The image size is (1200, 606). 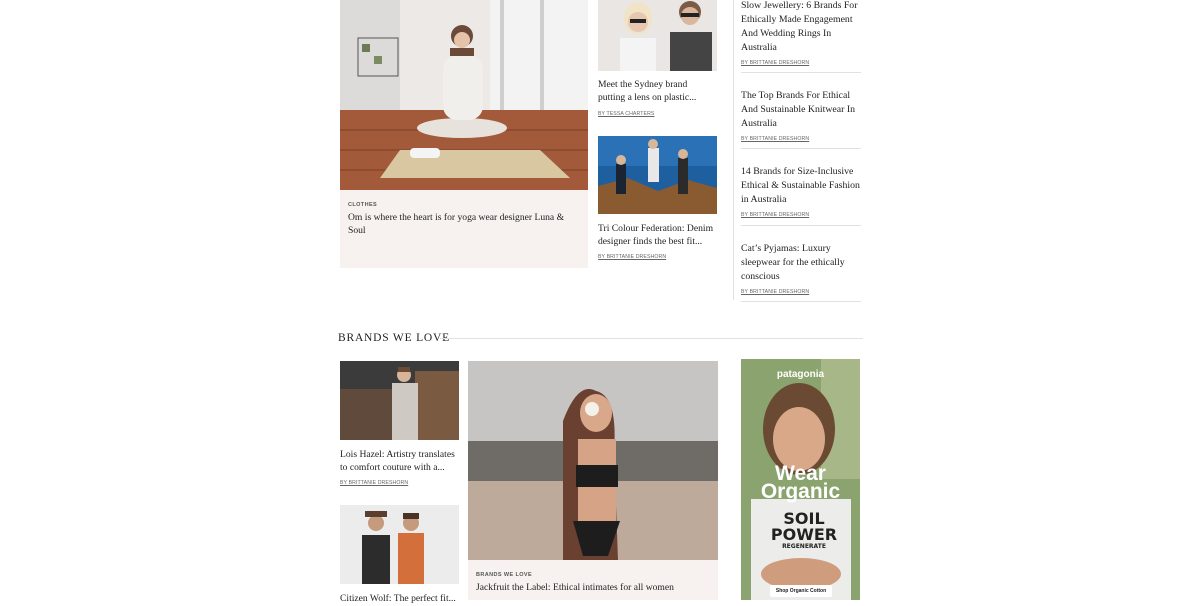 What do you see at coordinates (394, 338) in the screenshot?
I see `section-heading: BRANDS WE LOVE` at bounding box center [394, 338].